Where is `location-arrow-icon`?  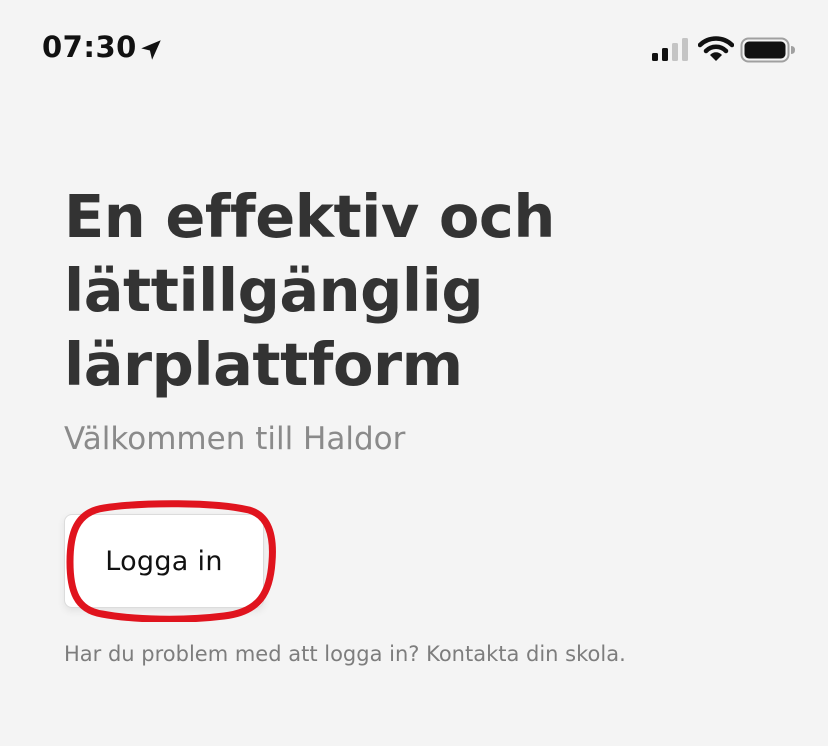 location-arrow-icon is located at coordinates (151, 50).